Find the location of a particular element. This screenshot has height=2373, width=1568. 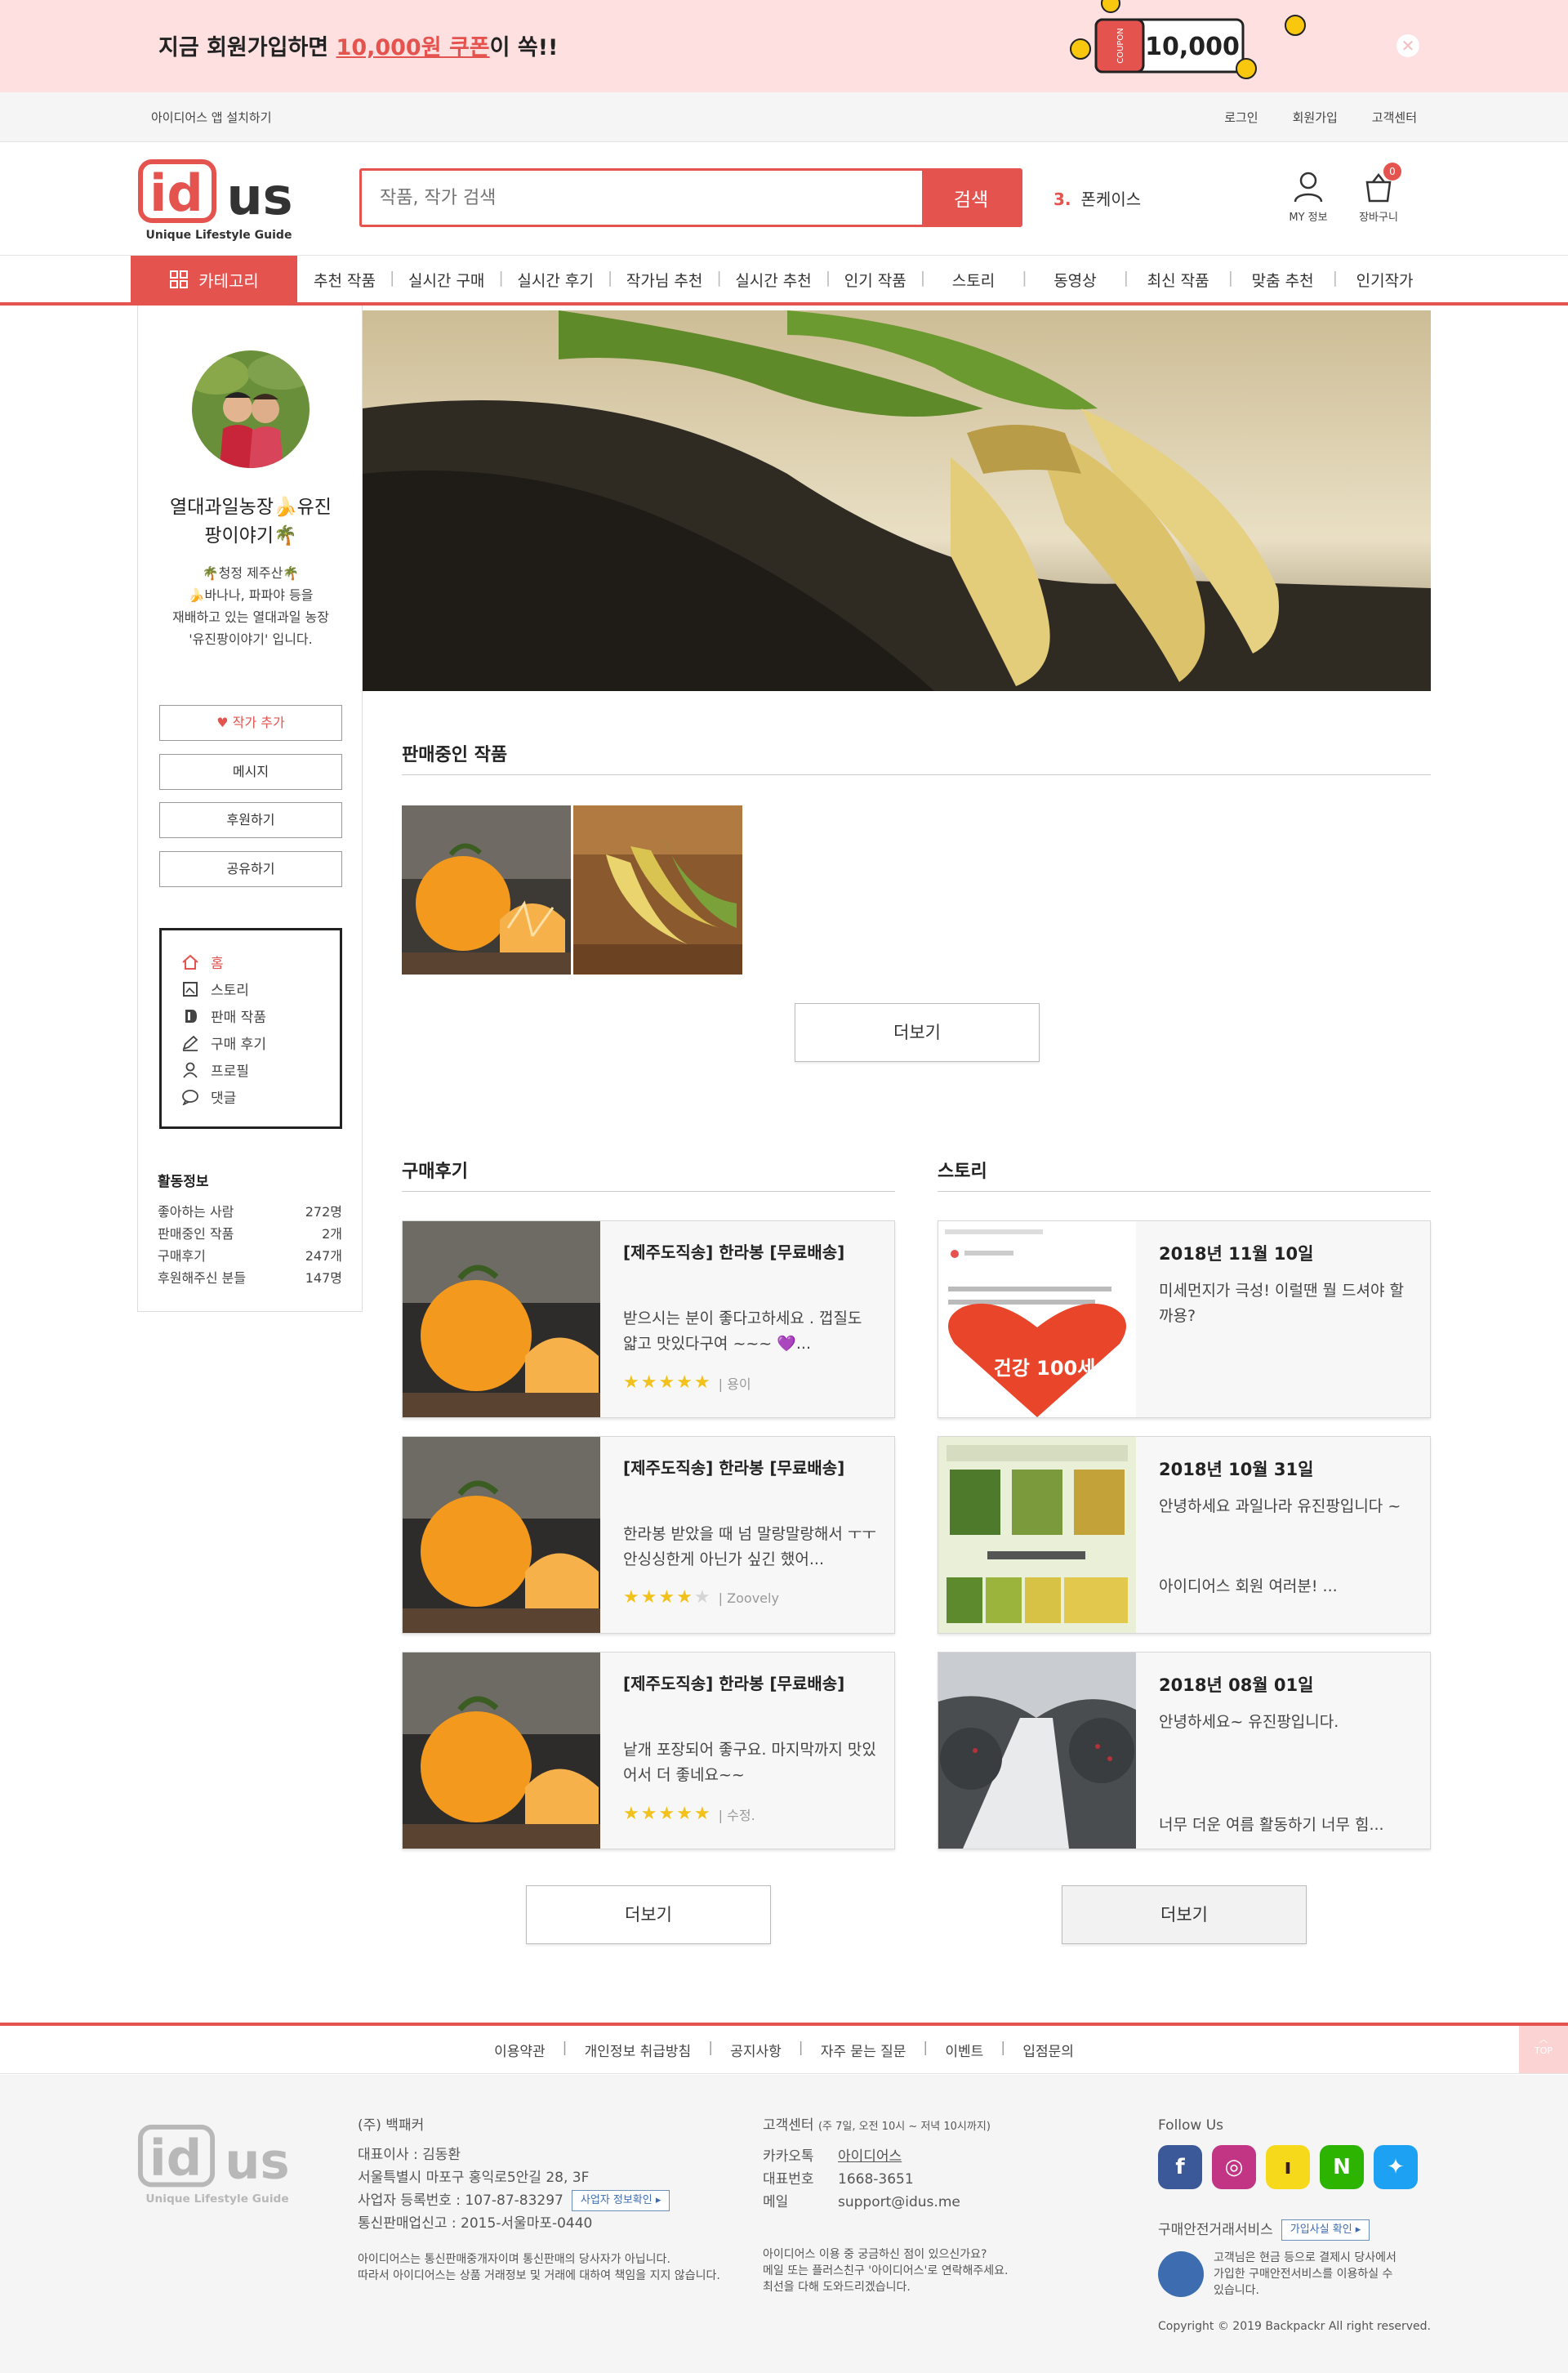

health-infographic-image: 건강 100세 is located at coordinates (1037, 1319).